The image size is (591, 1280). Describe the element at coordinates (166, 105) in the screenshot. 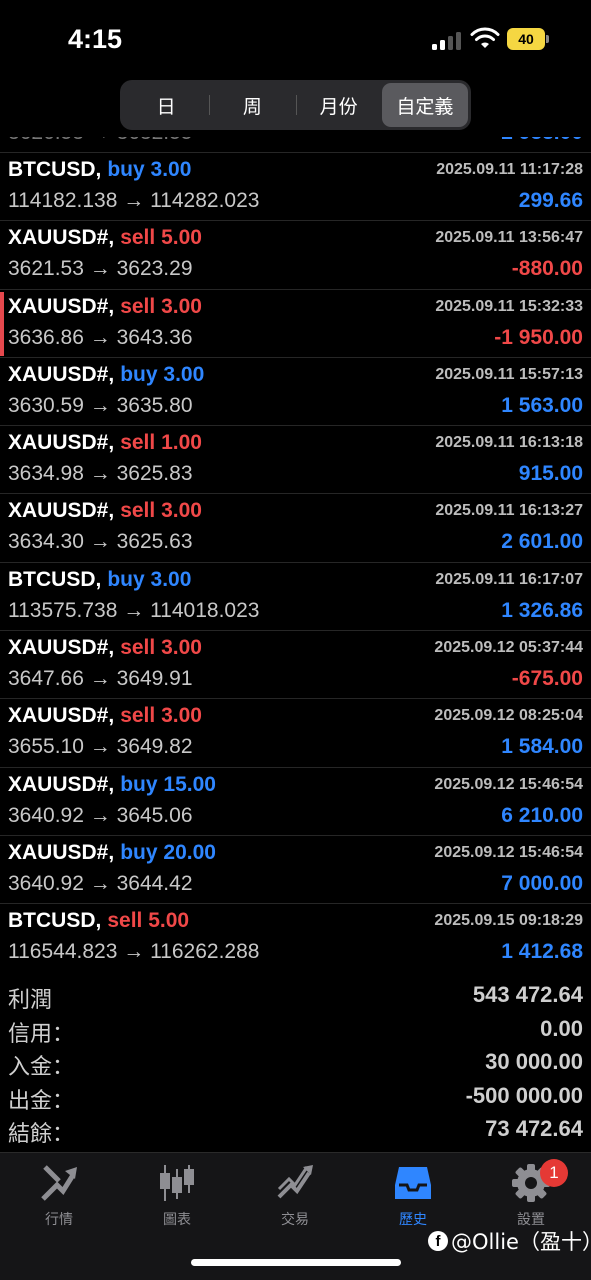

I see `period-tab-day: 日` at that location.